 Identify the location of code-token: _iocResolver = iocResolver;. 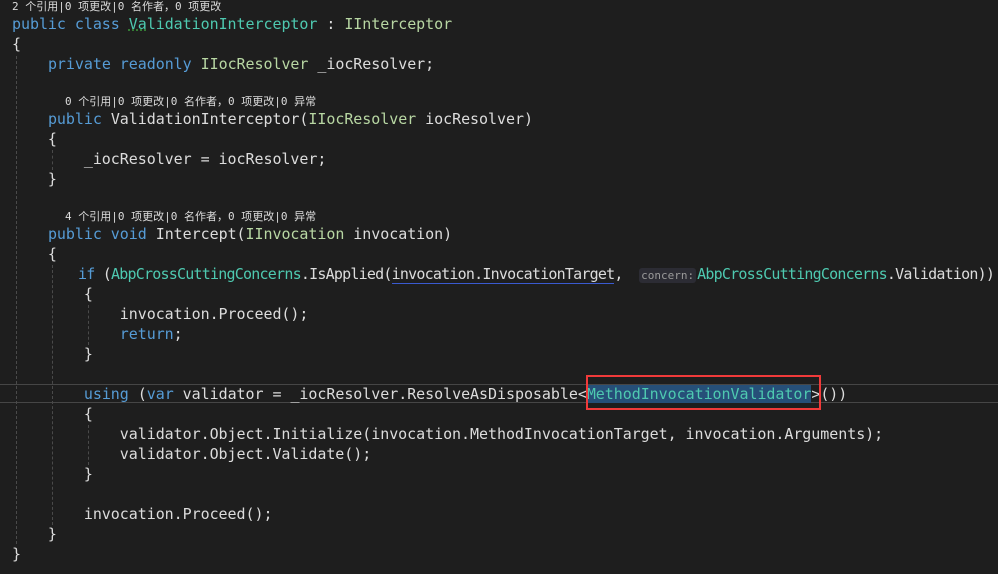
(169, 159).